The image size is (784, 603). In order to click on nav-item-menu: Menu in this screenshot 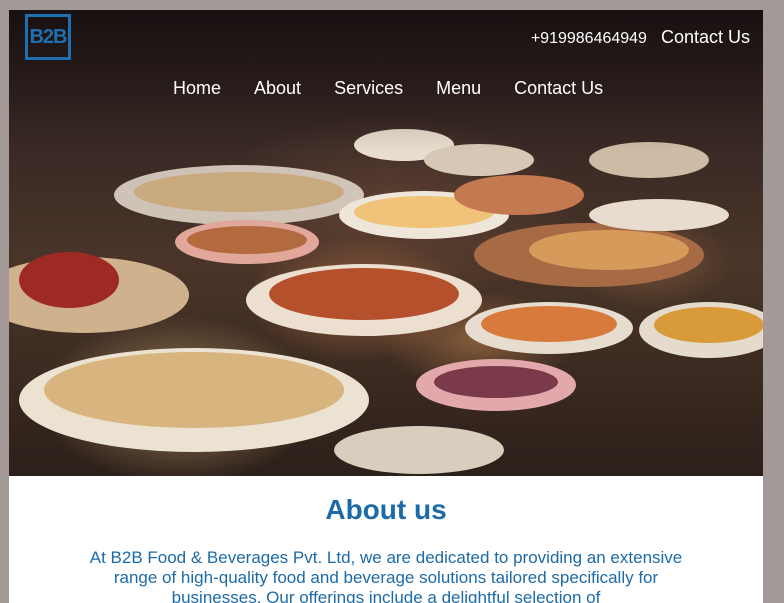, I will do `click(458, 88)`.